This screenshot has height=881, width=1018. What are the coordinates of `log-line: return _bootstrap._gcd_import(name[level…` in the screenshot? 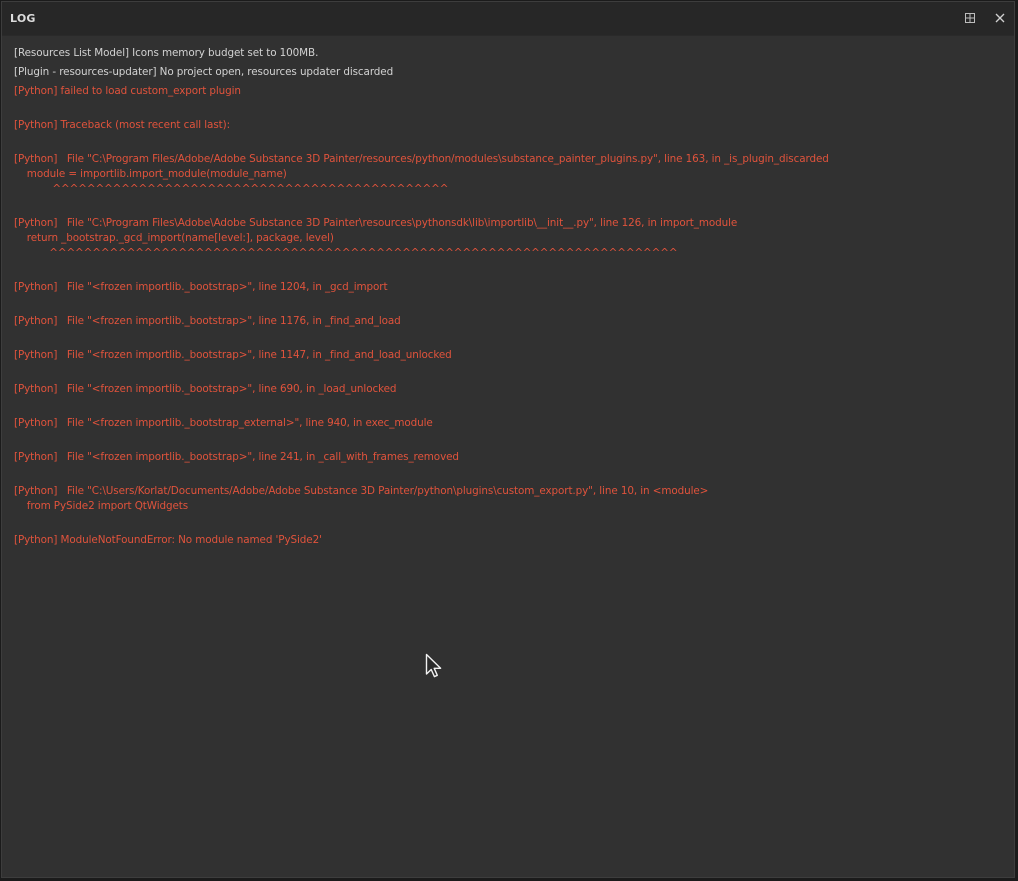 It's located at (174, 238).